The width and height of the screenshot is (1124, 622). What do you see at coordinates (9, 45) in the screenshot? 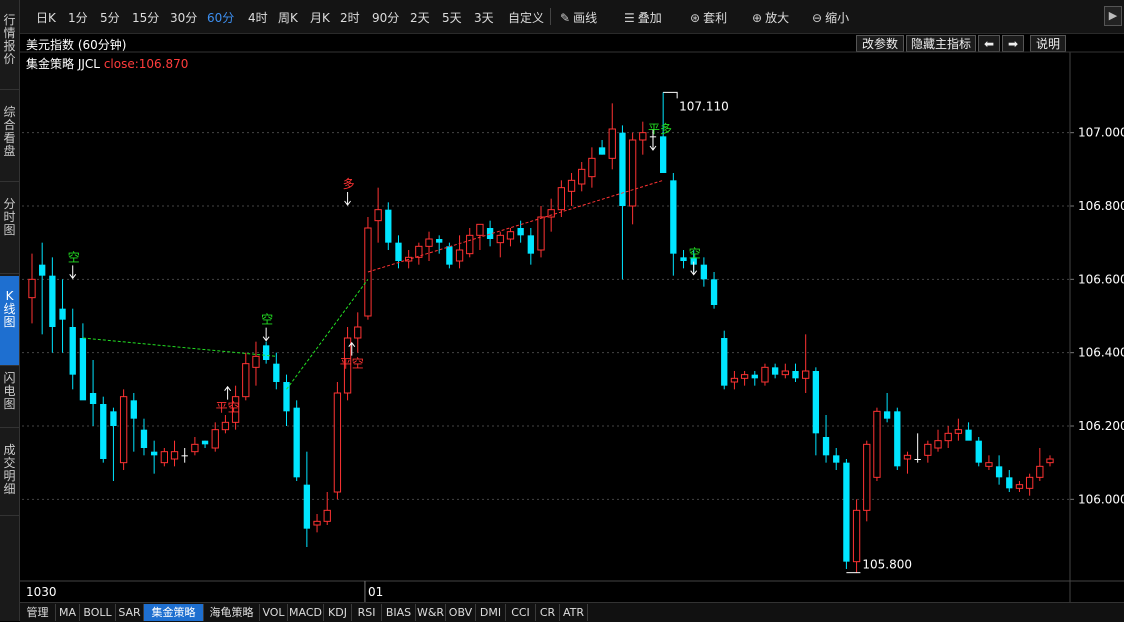
I see `sidebar-tab-0: 行情报价` at bounding box center [9, 45].